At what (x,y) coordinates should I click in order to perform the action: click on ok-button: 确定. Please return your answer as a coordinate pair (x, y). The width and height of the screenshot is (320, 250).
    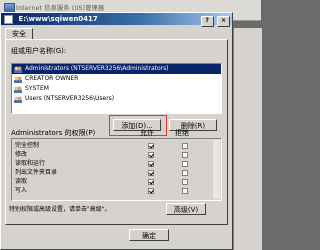
    Looking at the image, I should click on (149, 235).